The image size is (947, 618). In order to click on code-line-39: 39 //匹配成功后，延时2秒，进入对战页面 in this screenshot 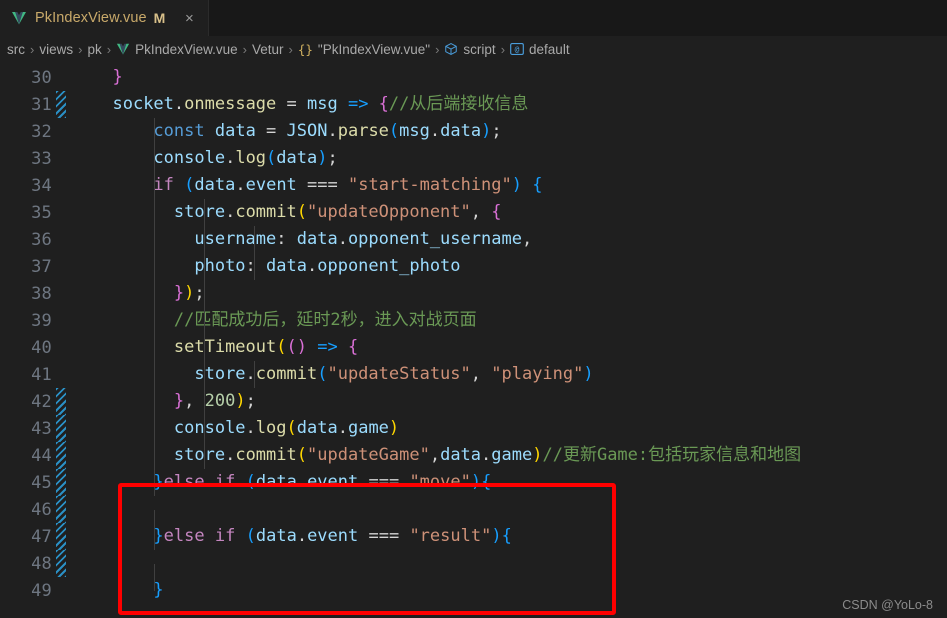, I will do `click(473, 320)`.